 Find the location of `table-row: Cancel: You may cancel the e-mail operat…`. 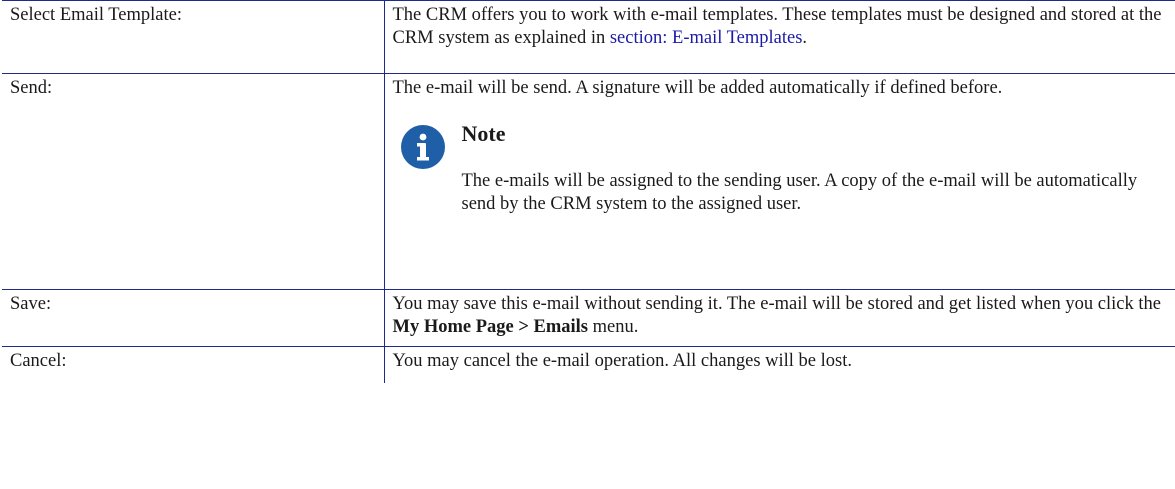

table-row: Cancel: You may cancel the e-mail operat… is located at coordinates (588, 364).